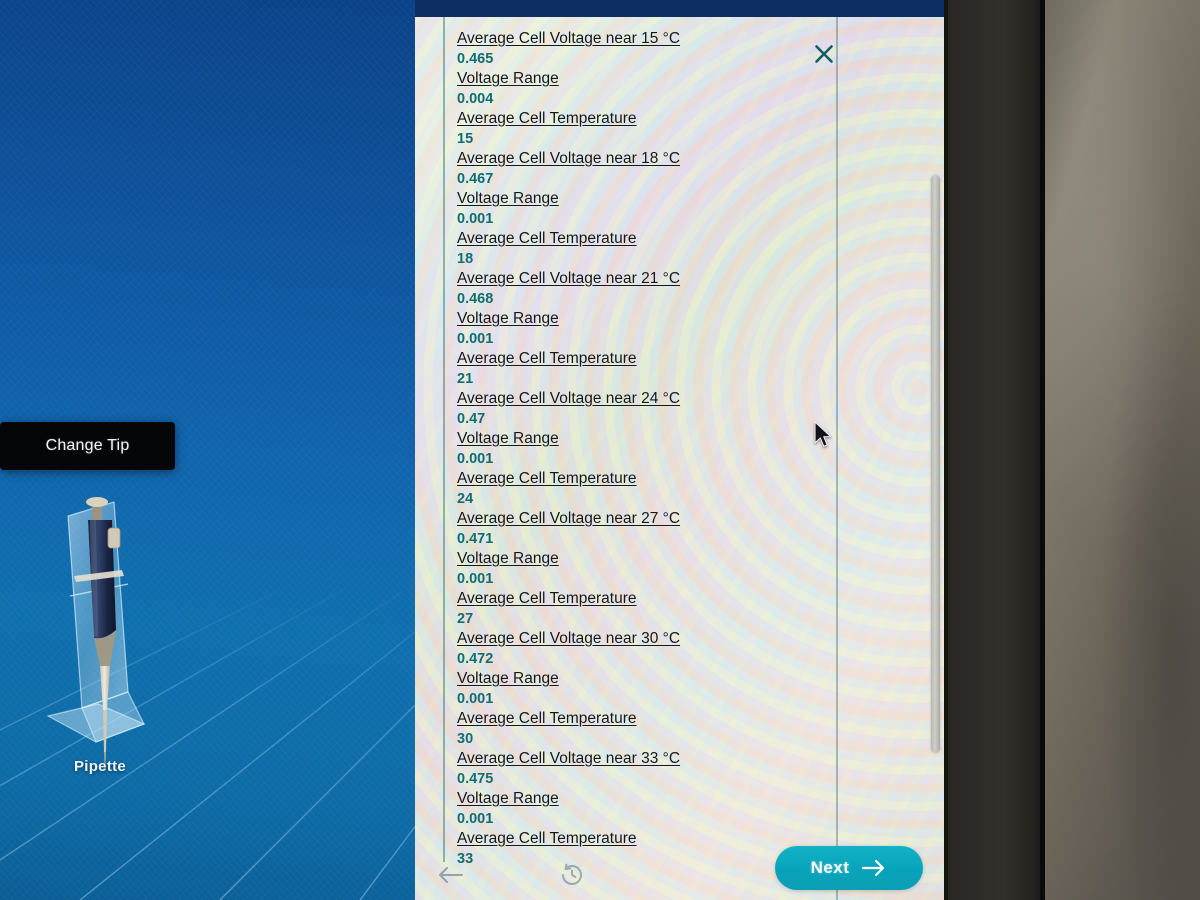 The image size is (1200, 900). What do you see at coordinates (569, 278) in the screenshot?
I see `reading-label: Average Cell Voltage near 21 °C` at bounding box center [569, 278].